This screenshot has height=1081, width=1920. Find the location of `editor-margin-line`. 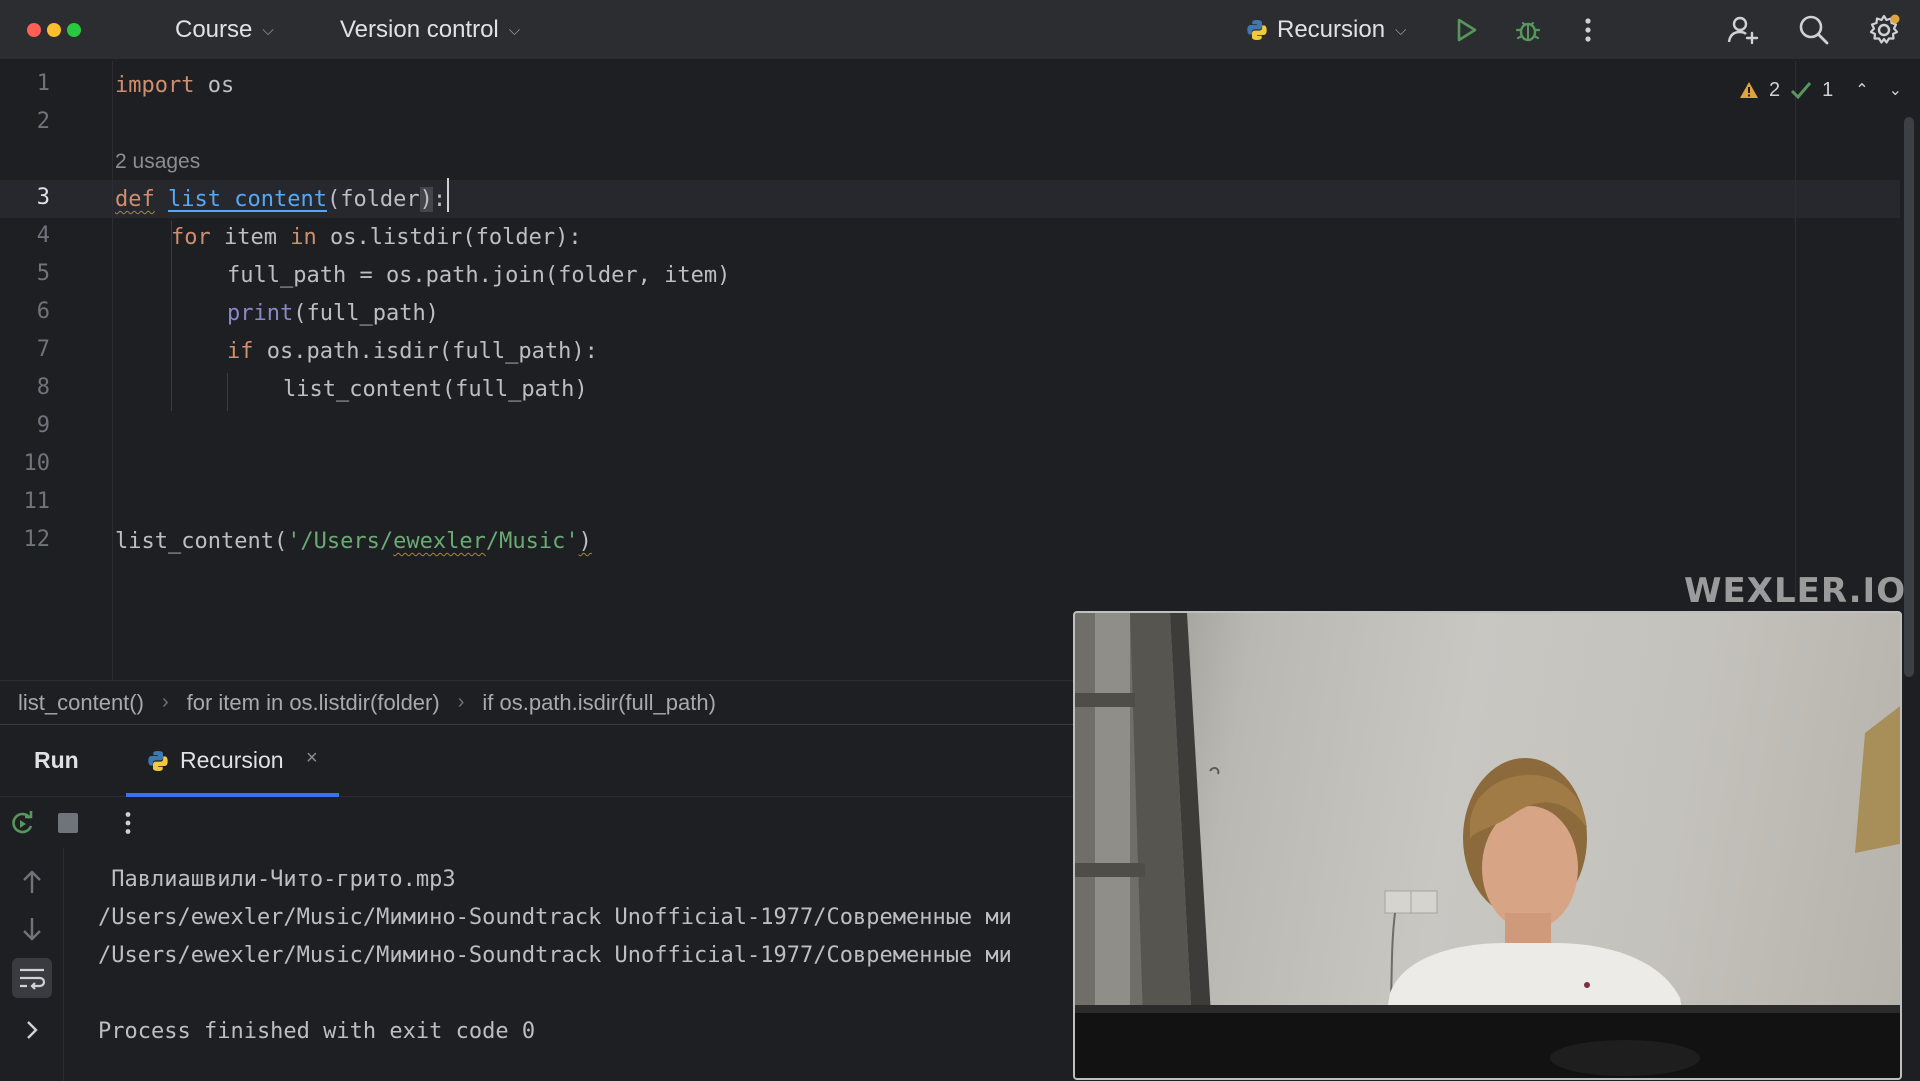

editor-margin-line is located at coordinates (1795, 331).